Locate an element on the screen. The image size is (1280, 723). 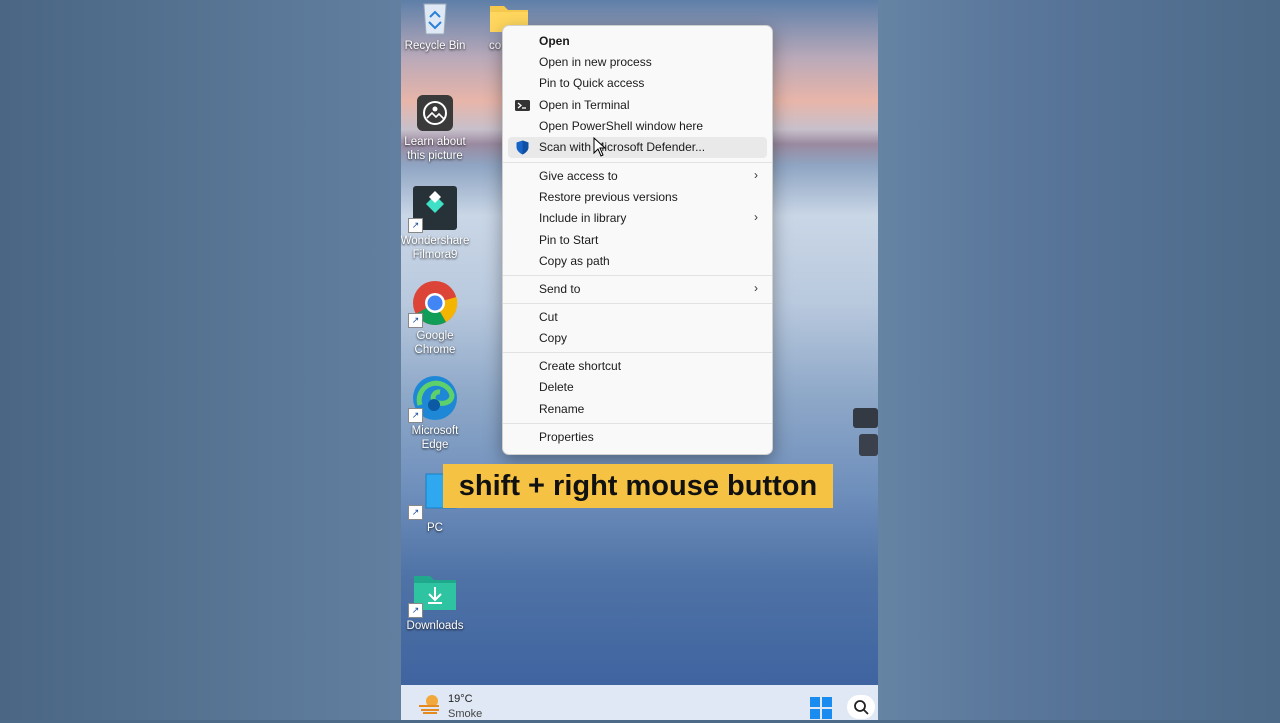
windows-start-icon is located at coordinates (821, 708).